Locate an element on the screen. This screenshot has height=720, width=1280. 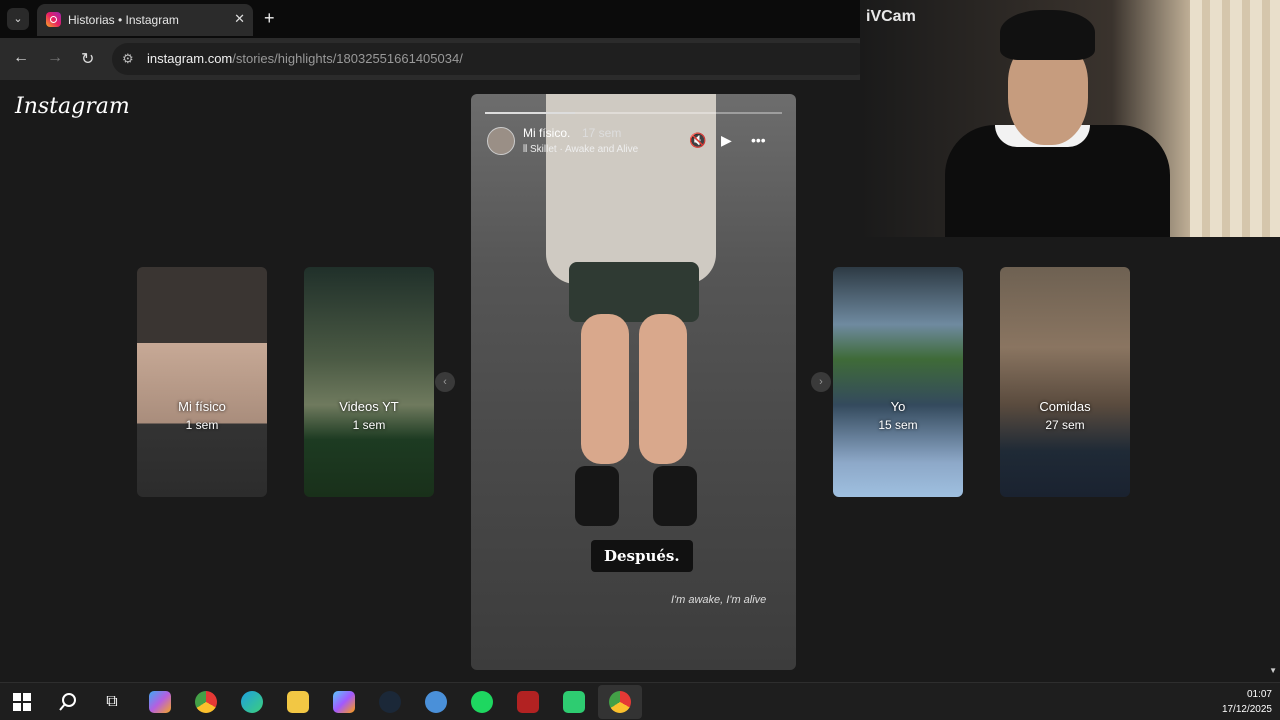
highlight-card-mi-fisico: Mi físico 1 sem is located at coordinates (202, 382).